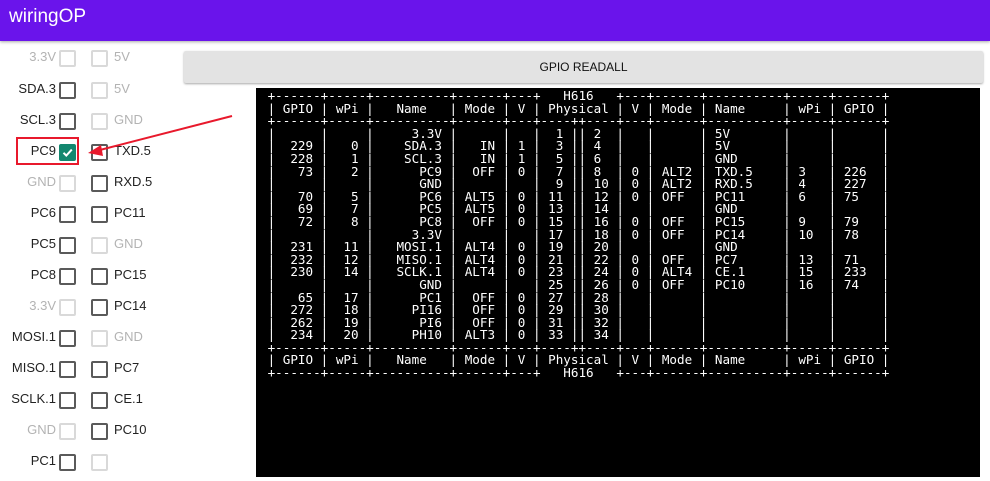 Image resolution: width=990 pixels, height=481 pixels. What do you see at coordinates (47, 151) in the screenshot?
I see `highlight-box` at bounding box center [47, 151].